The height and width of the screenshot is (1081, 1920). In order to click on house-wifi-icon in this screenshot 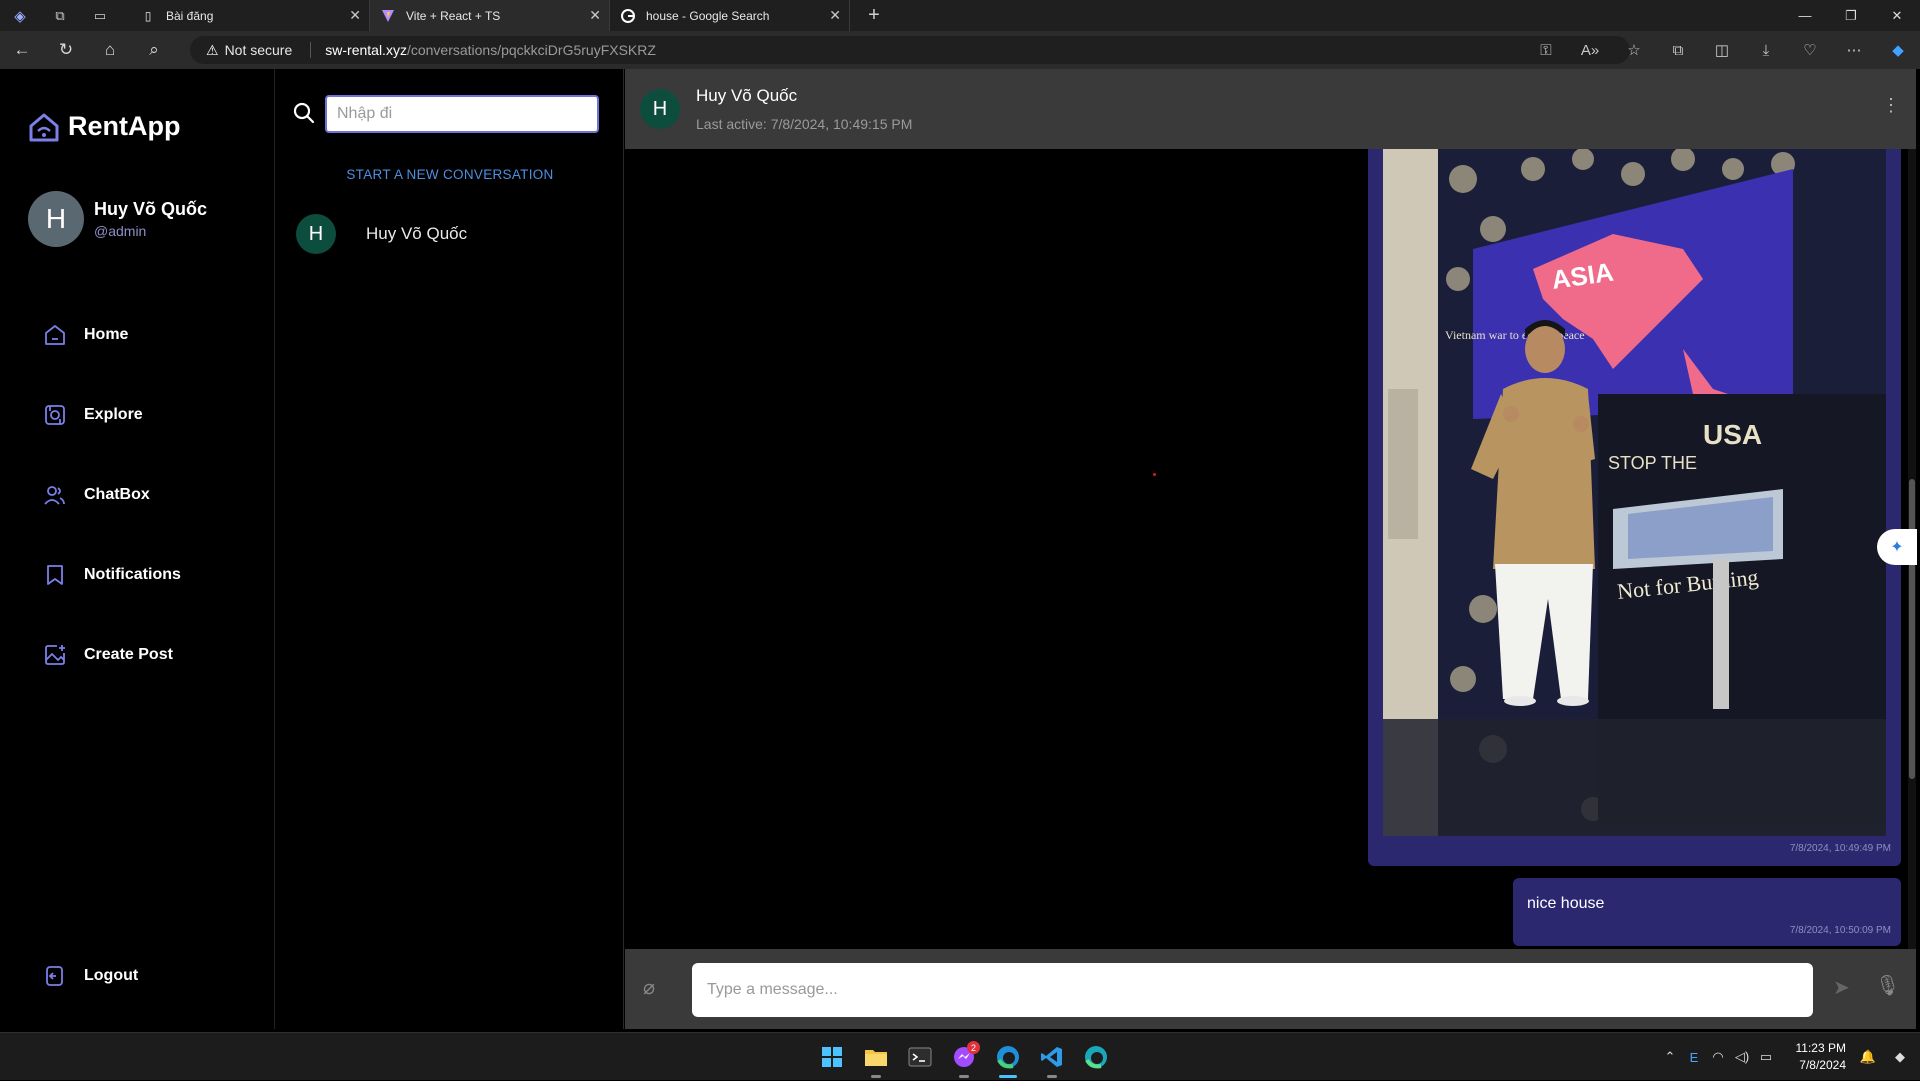, I will do `click(44, 127)`.